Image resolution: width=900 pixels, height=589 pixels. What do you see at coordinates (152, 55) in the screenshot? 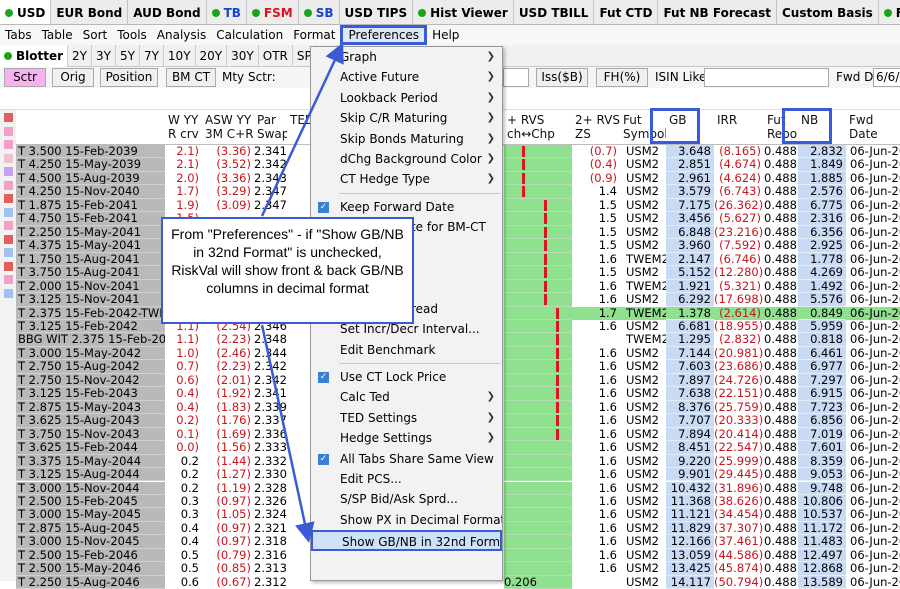
I see `sub-tab-7y: 7Y` at bounding box center [152, 55].